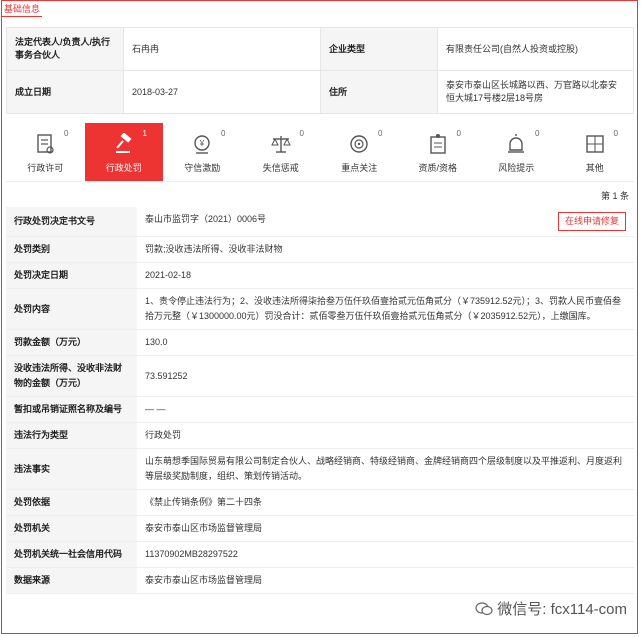  What do you see at coordinates (280, 144) in the screenshot?
I see `scale-icon` at bounding box center [280, 144].